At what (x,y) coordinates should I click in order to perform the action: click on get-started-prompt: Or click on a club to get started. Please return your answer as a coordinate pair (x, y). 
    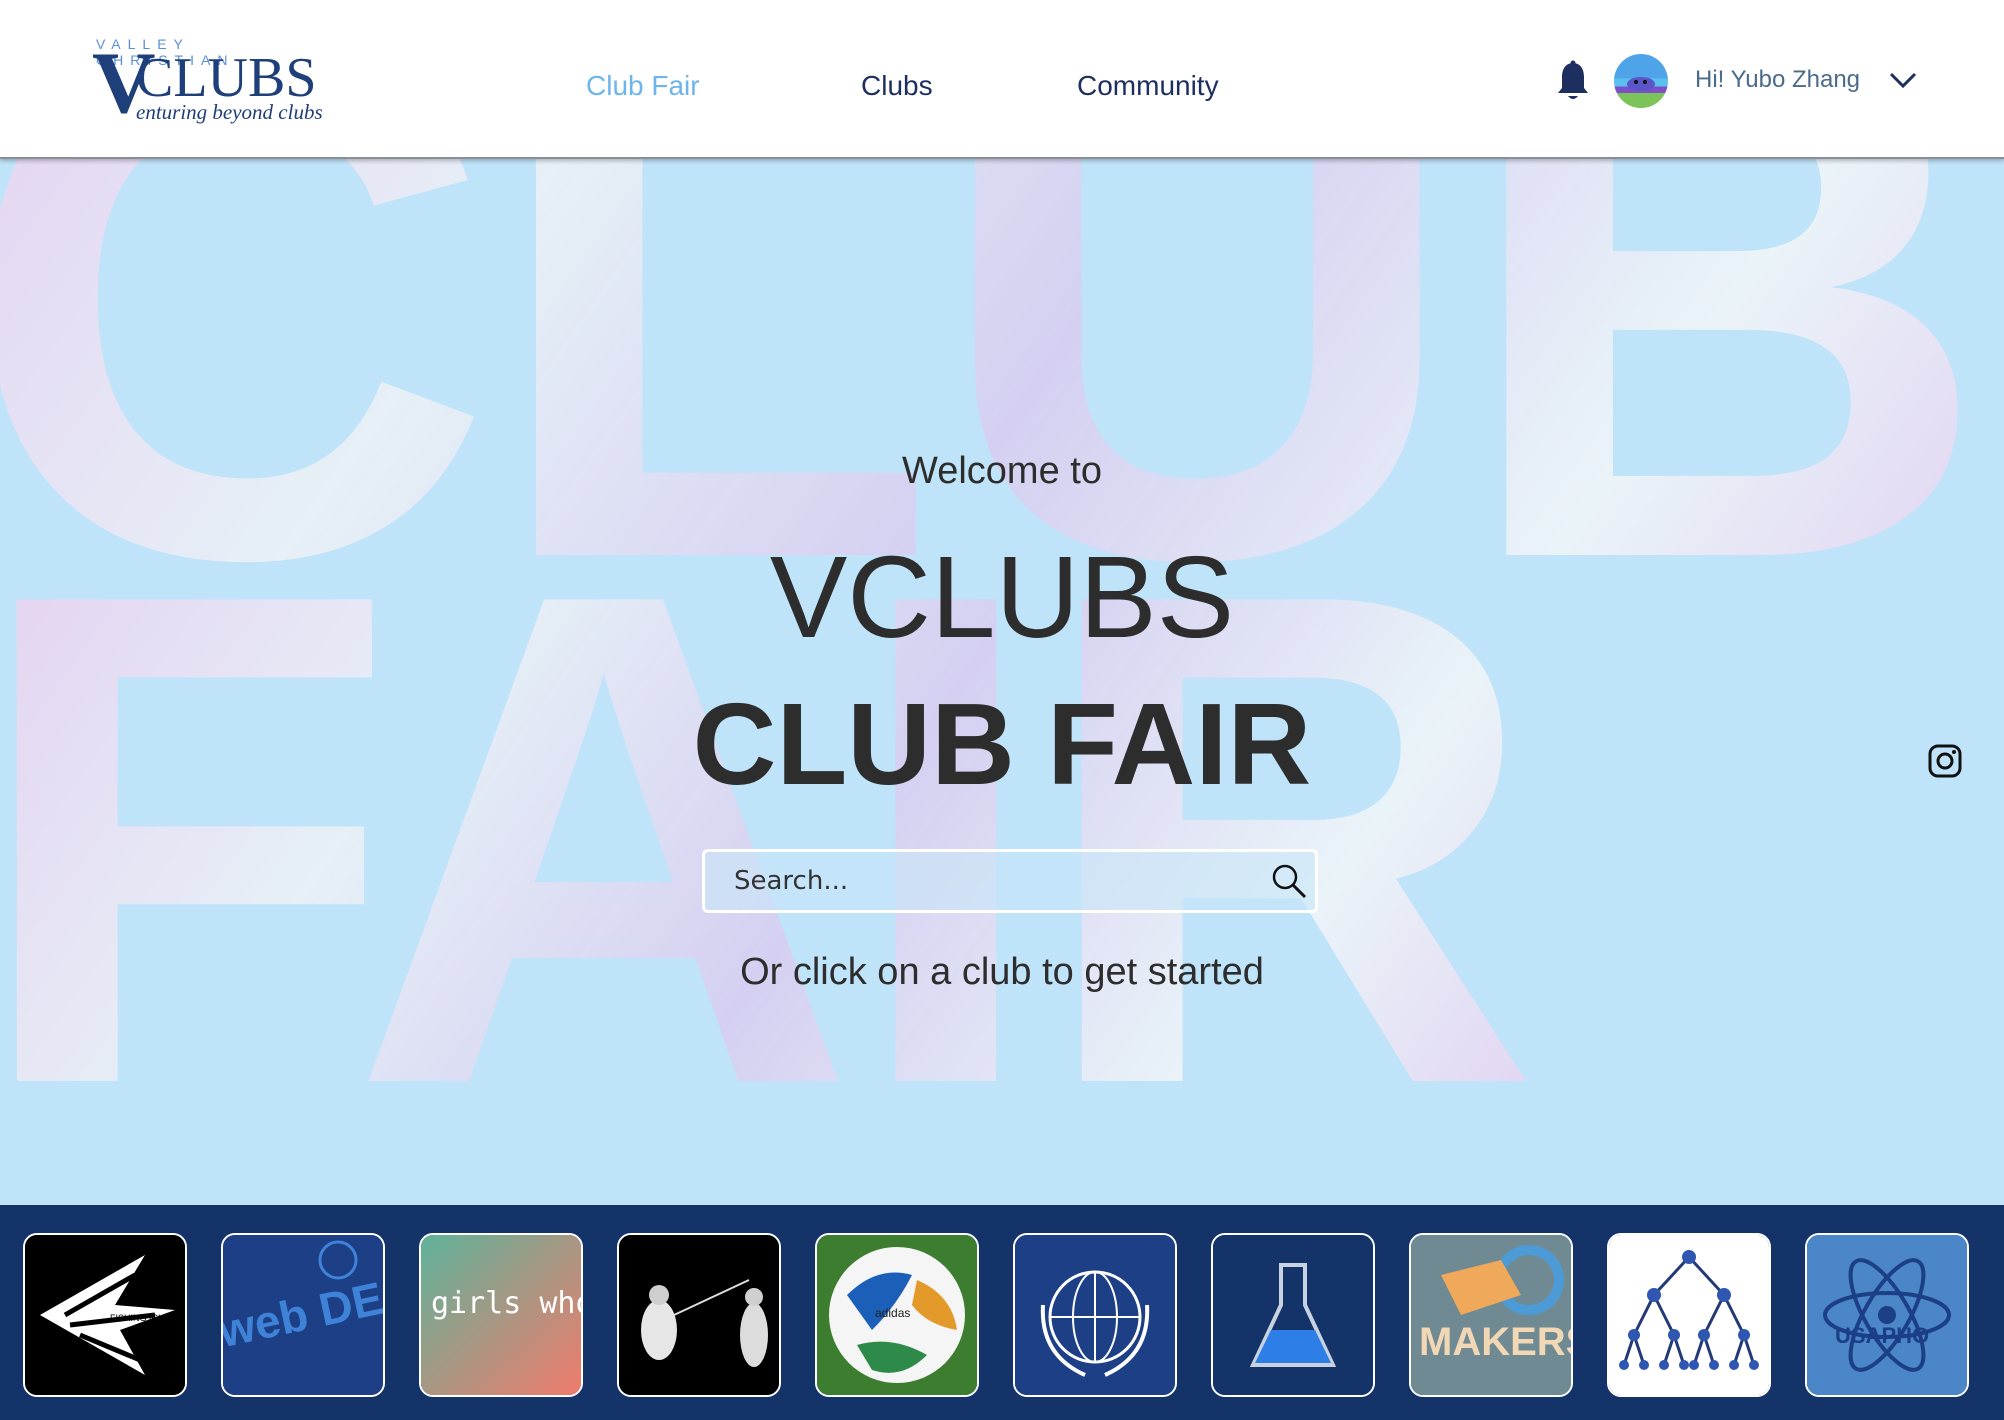
    Looking at the image, I should click on (1002, 972).